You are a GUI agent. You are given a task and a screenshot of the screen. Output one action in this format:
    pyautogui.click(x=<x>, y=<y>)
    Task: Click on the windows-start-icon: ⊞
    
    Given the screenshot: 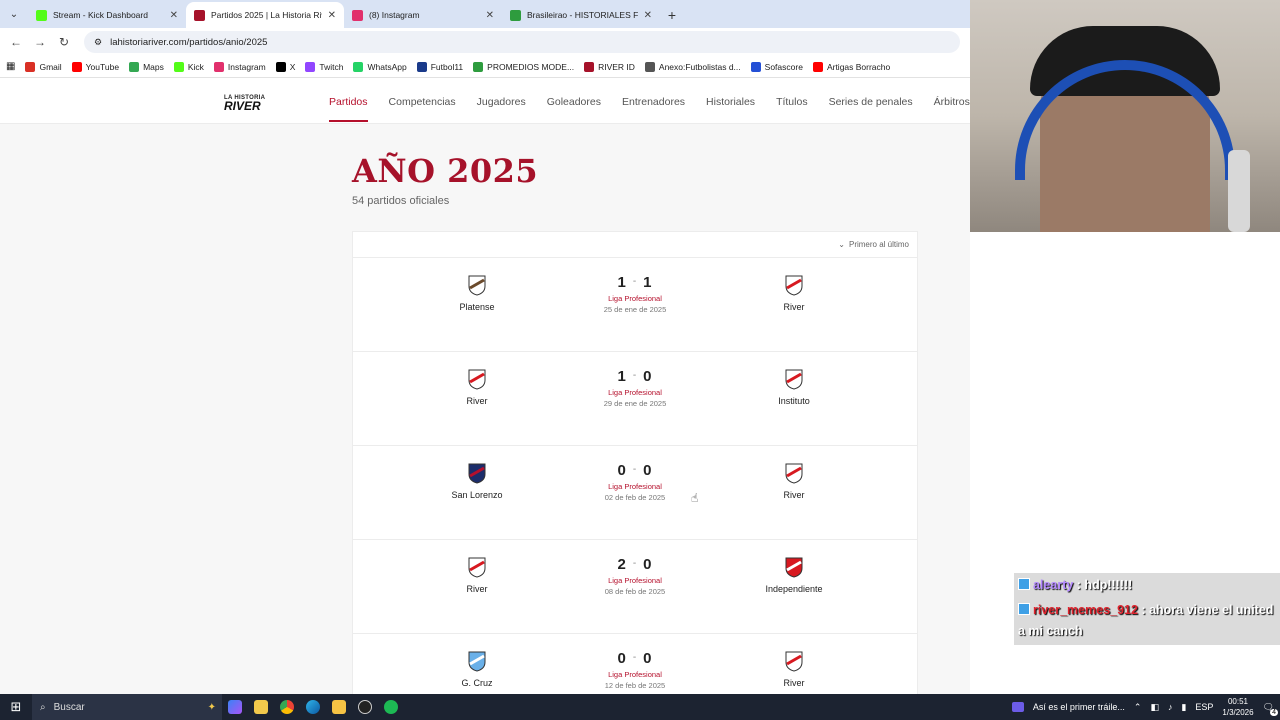 What is the action you would take?
    pyautogui.click(x=16, y=707)
    